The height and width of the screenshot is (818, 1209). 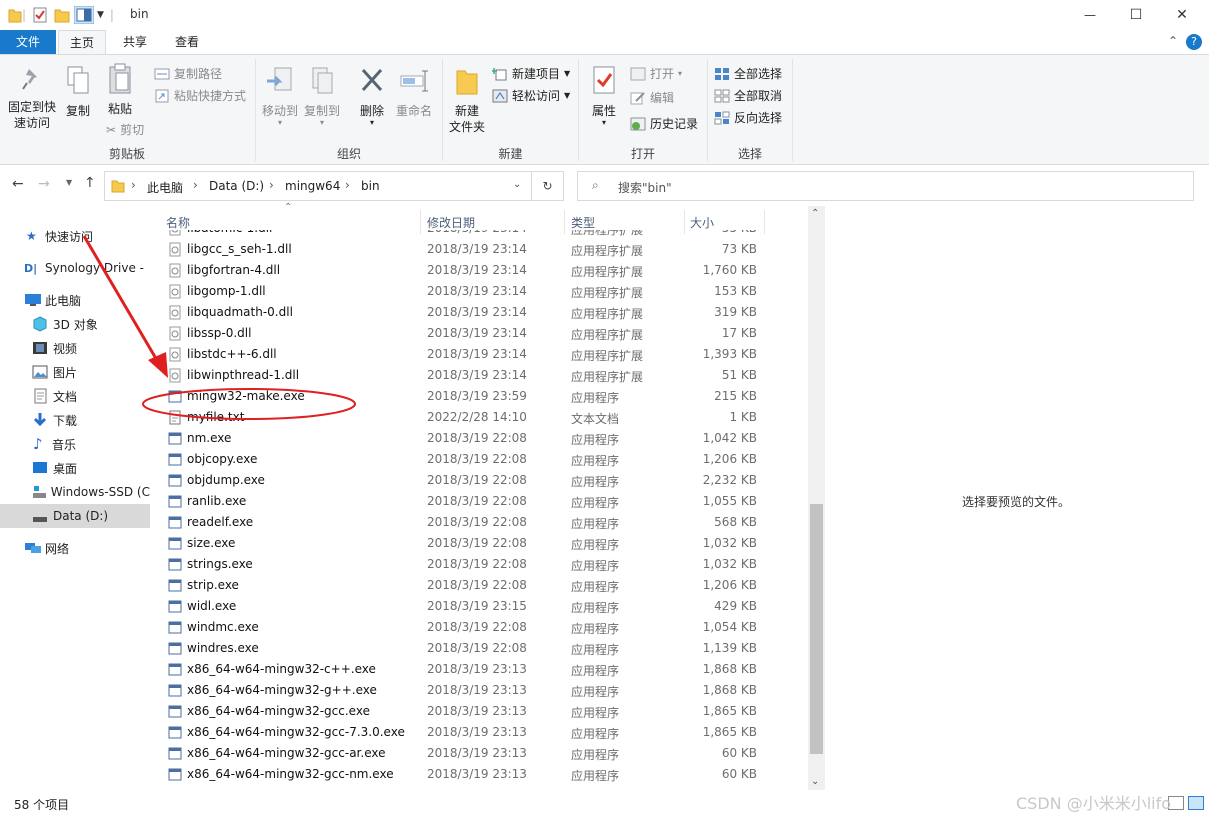 What do you see at coordinates (1196, 803) in the screenshot?
I see `large-icons-view-icon` at bounding box center [1196, 803].